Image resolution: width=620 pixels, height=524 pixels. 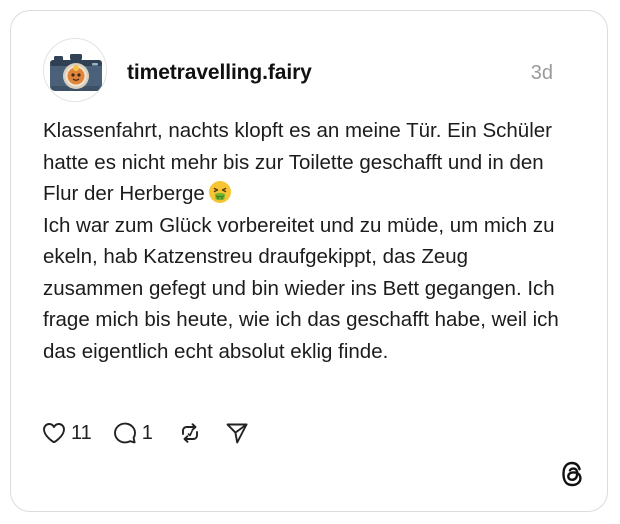 What do you see at coordinates (54, 433) in the screenshot?
I see `heart-icon` at bounding box center [54, 433].